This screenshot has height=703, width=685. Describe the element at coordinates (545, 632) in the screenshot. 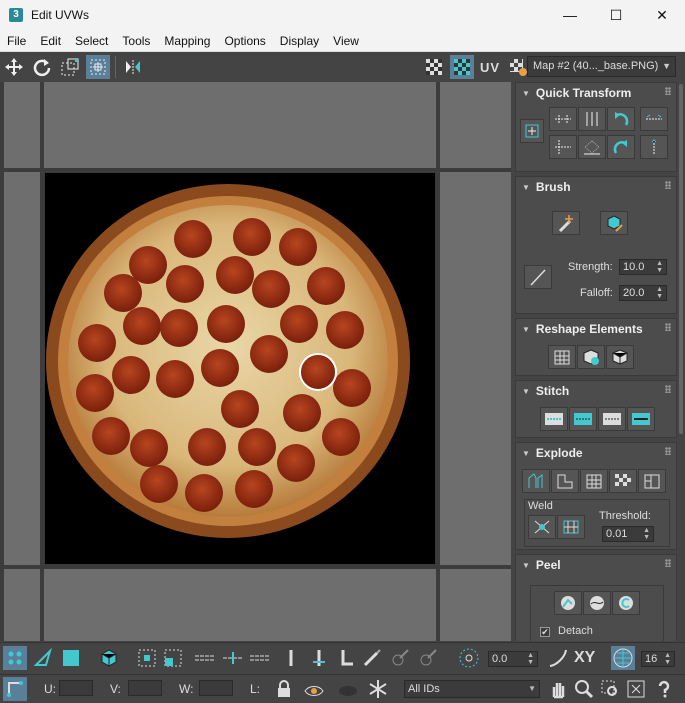

I see `detach-checkbox: ✔` at that location.